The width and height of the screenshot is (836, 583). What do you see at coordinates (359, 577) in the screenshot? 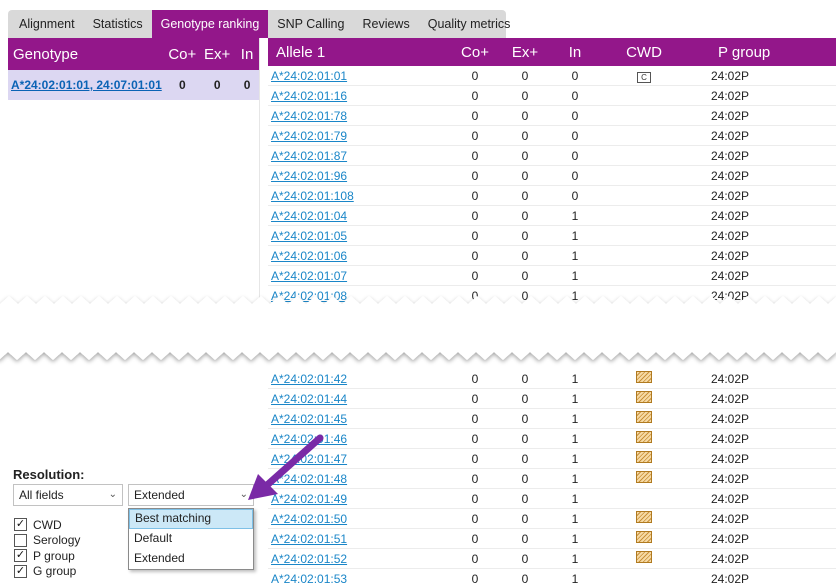
I see `allele-link: A*24:02:01:53` at bounding box center [359, 577].